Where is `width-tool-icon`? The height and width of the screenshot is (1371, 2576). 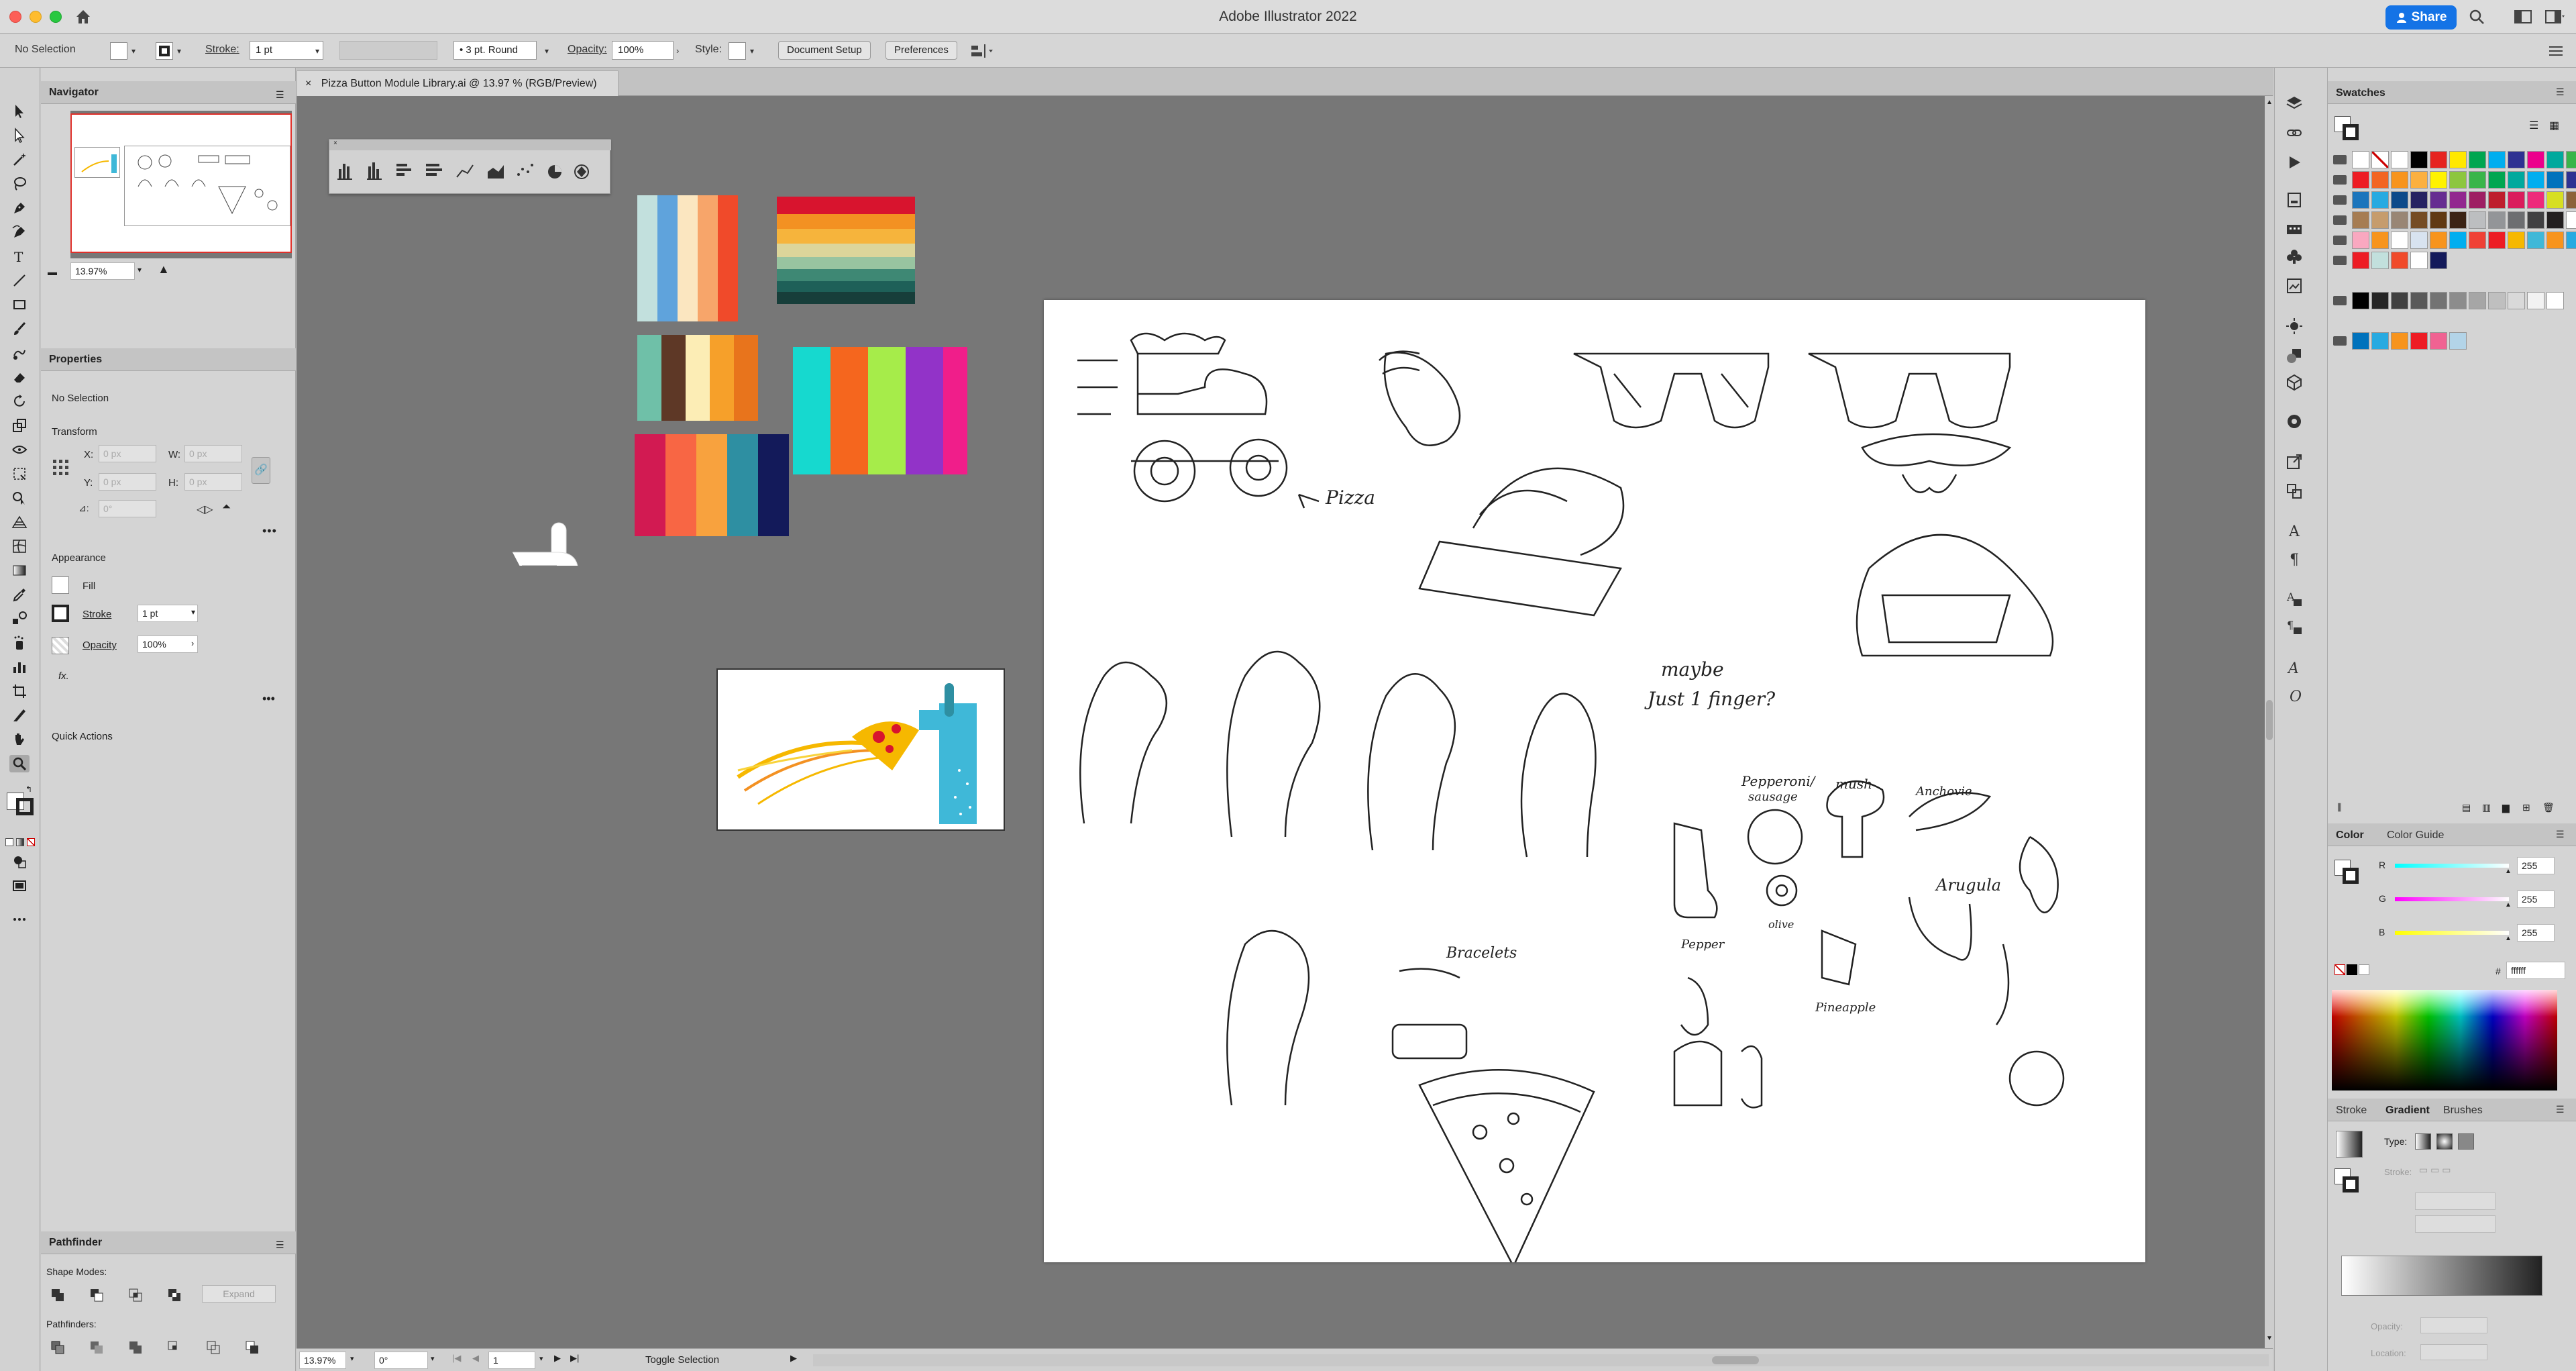 width-tool-icon is located at coordinates (19, 449).